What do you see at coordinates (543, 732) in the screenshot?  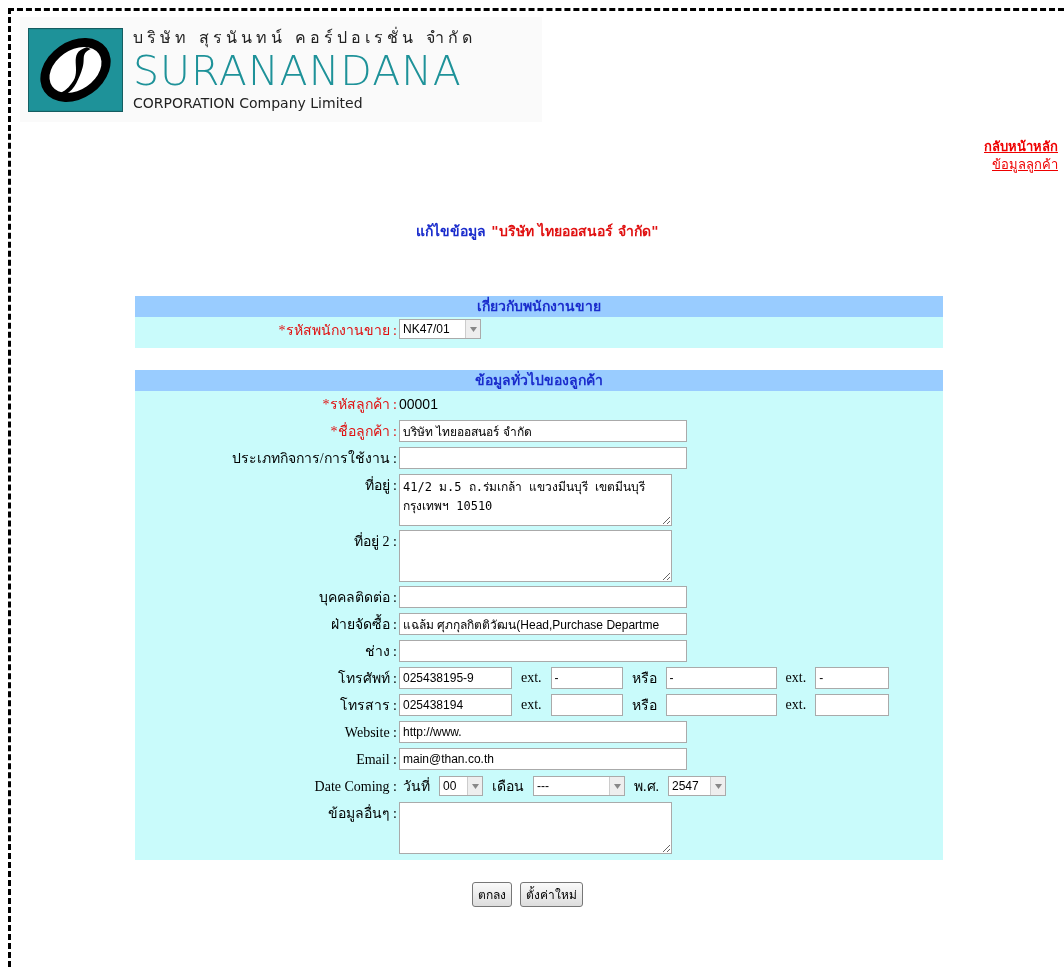 I see `input-field: http://www.` at bounding box center [543, 732].